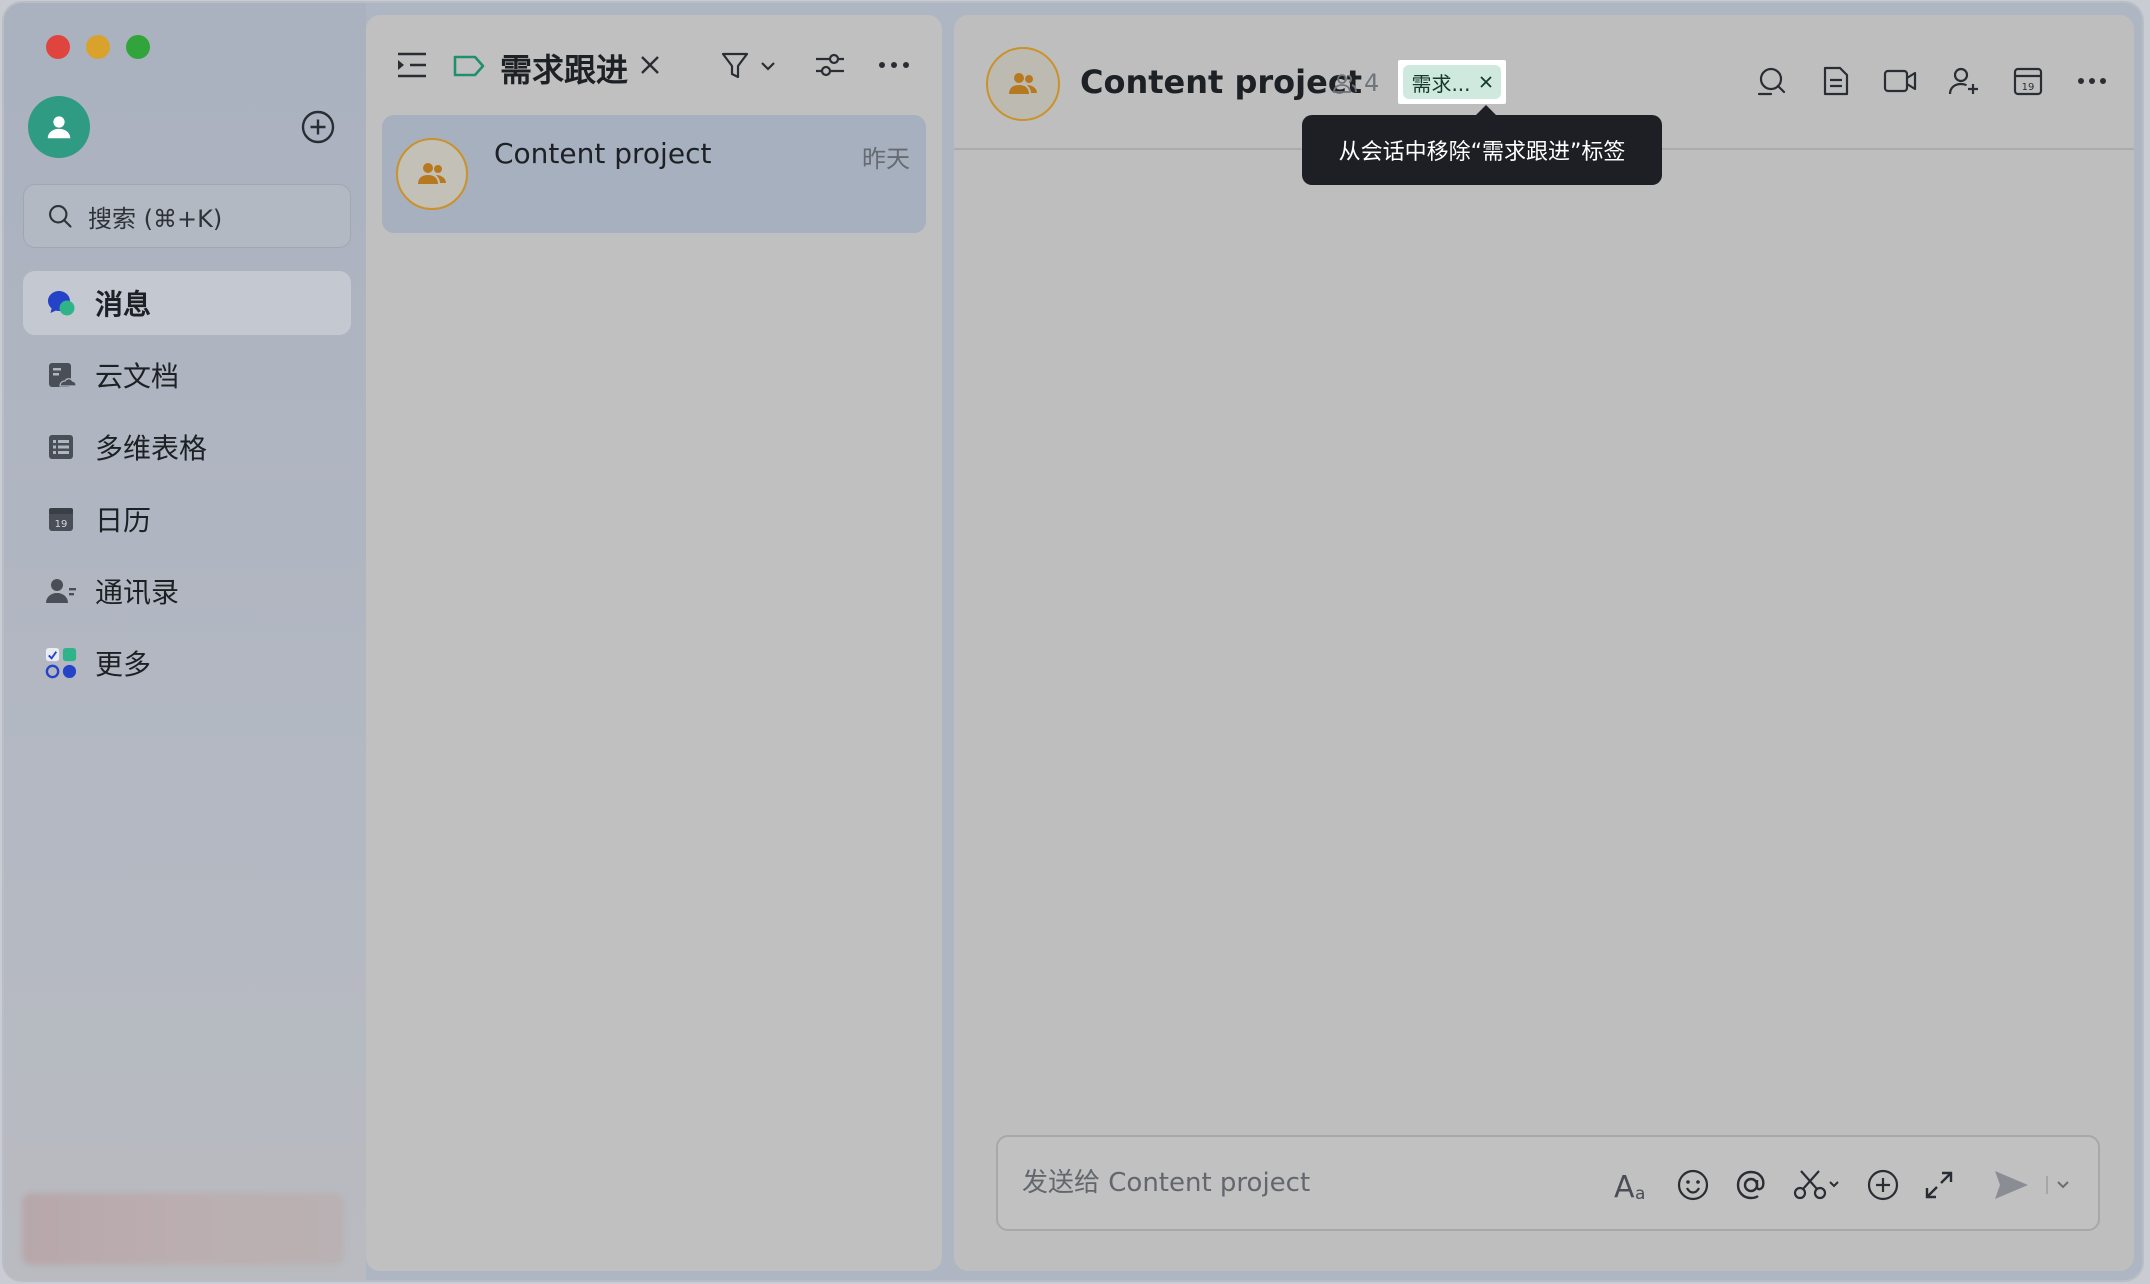 The height and width of the screenshot is (1284, 2150). I want to click on expand-icon, so click(1939, 1185).